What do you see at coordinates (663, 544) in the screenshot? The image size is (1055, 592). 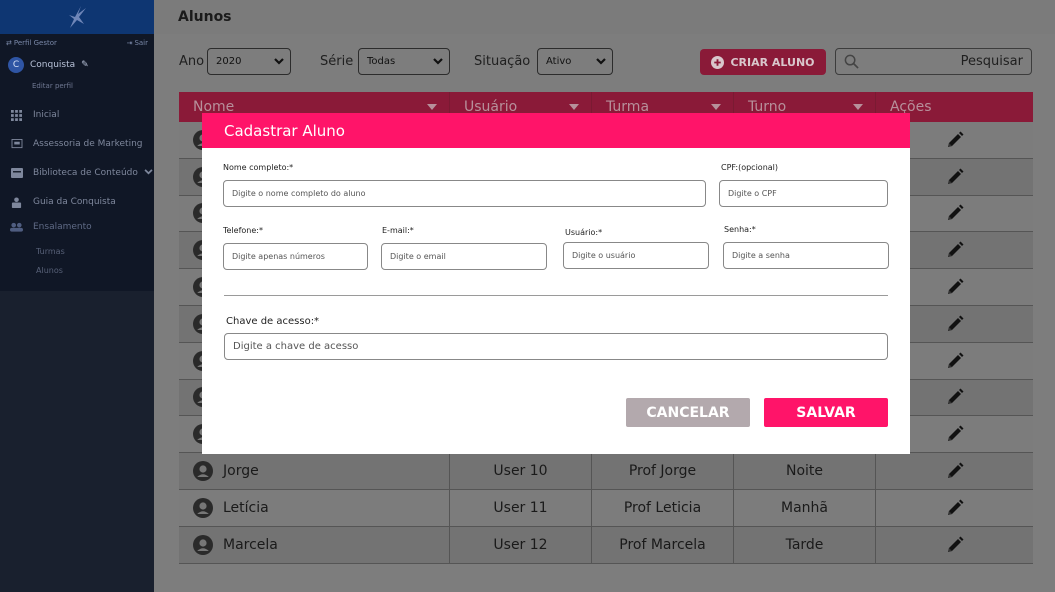 I see `cell-turma: Prof Marcela` at bounding box center [663, 544].